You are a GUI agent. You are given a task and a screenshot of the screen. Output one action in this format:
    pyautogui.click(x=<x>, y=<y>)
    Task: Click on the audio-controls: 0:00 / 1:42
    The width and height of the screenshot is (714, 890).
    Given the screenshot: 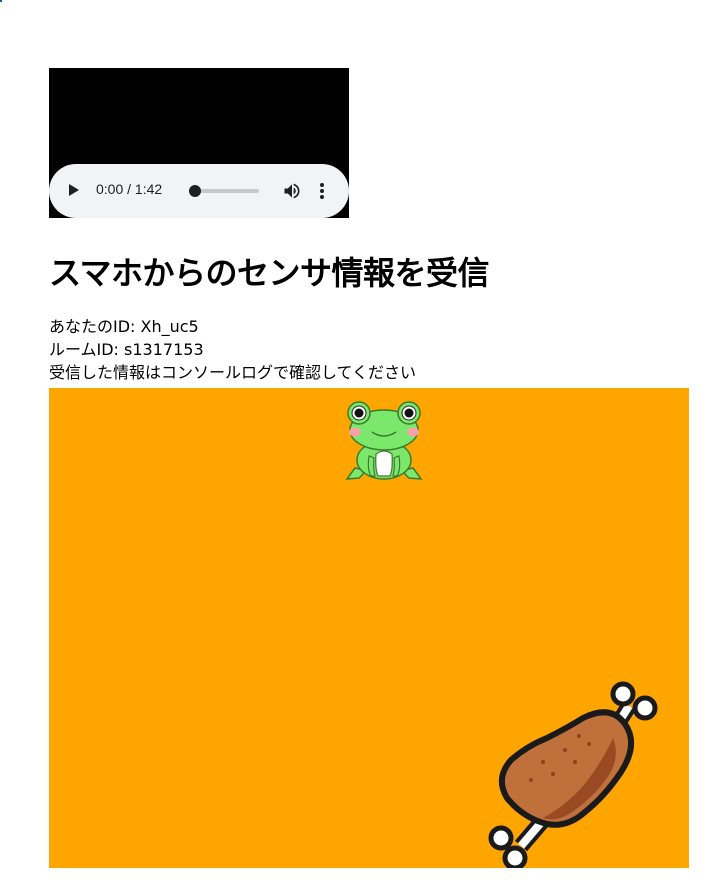 What is the action you would take?
    pyautogui.click(x=199, y=191)
    